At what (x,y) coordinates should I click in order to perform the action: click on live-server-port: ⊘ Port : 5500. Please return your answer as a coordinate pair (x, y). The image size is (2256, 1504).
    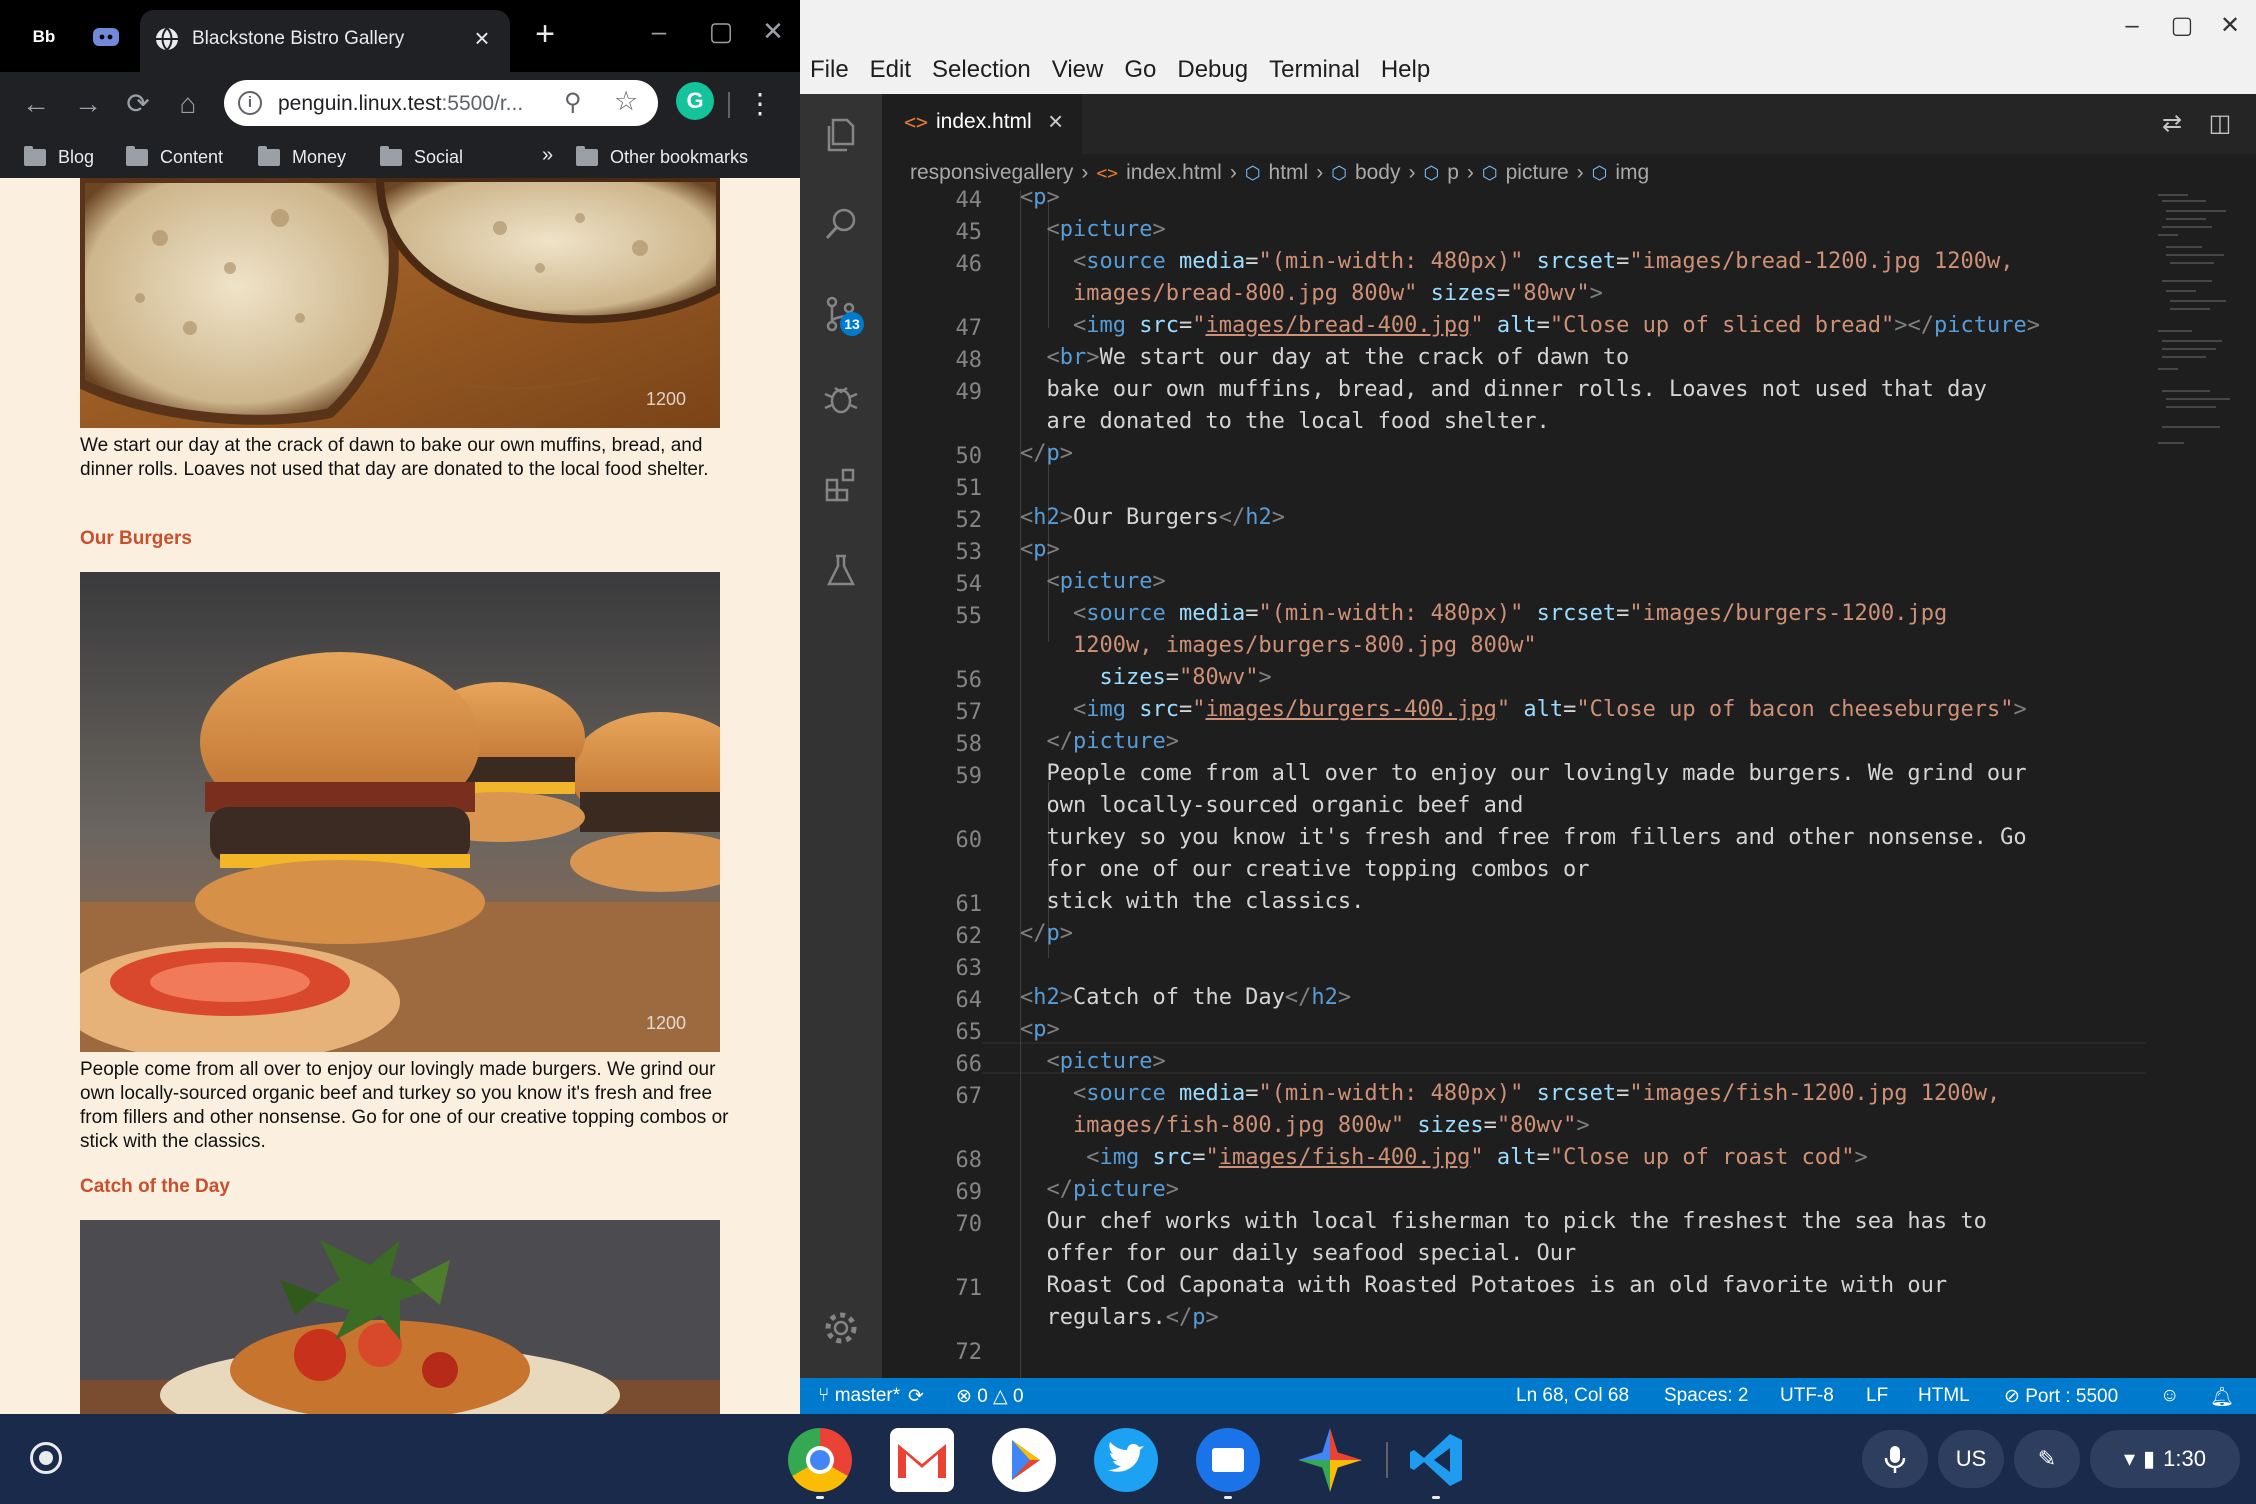
    Looking at the image, I should click on (2061, 1396).